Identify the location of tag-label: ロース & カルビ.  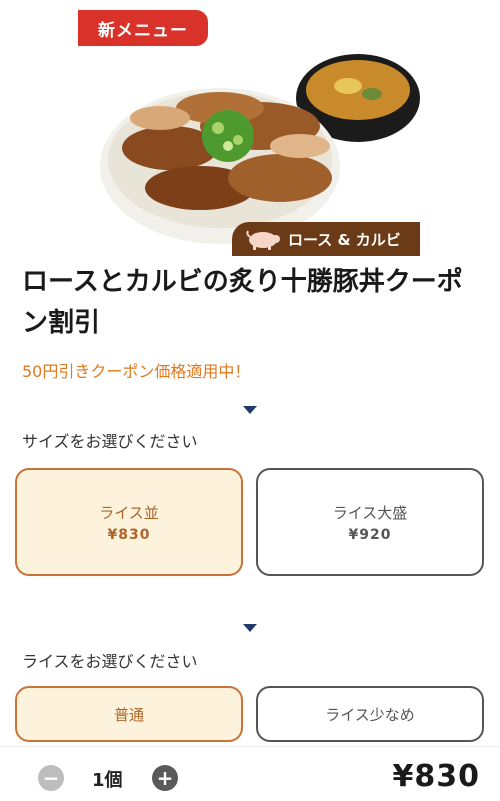
(344, 239).